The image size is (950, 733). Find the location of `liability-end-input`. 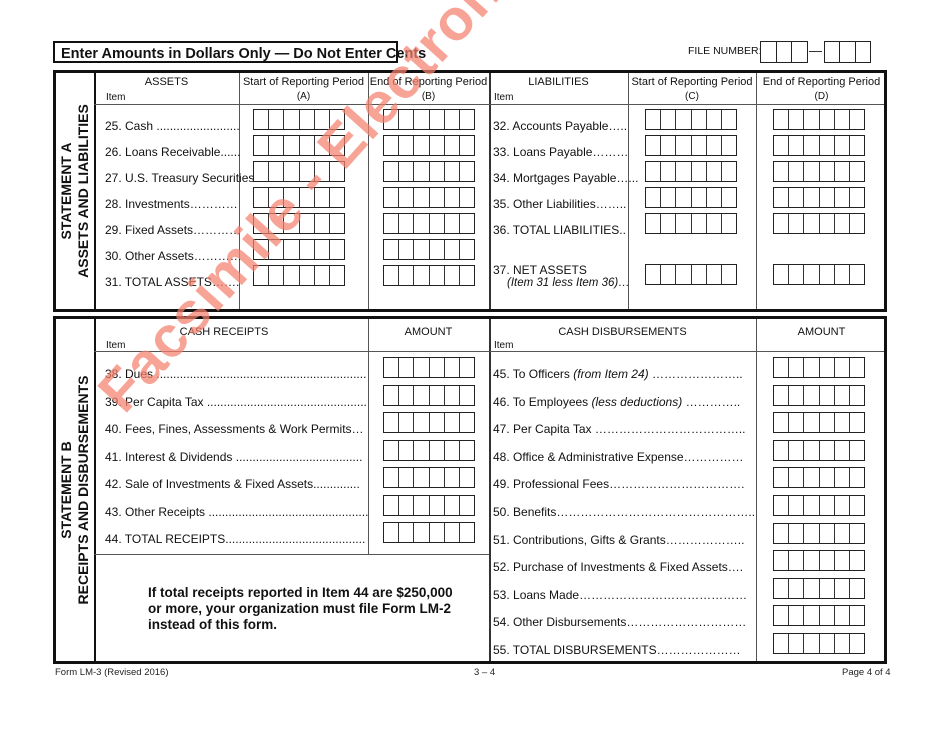

liability-end-input is located at coordinates (819, 119).